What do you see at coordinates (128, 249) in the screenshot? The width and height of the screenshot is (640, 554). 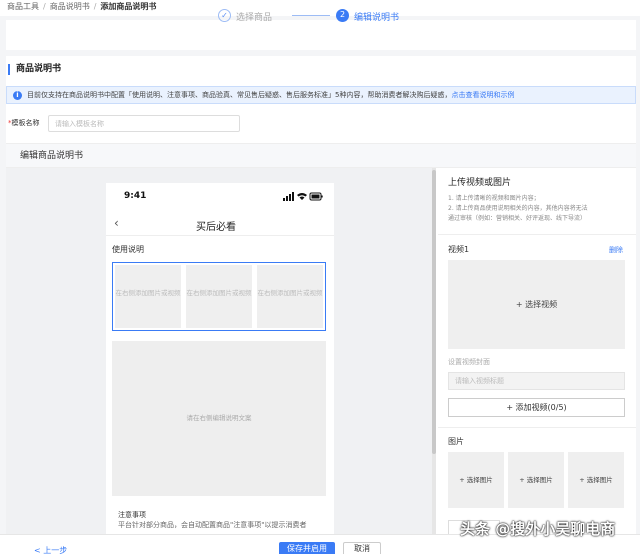 I see `usage-section-title: 使用说明` at bounding box center [128, 249].